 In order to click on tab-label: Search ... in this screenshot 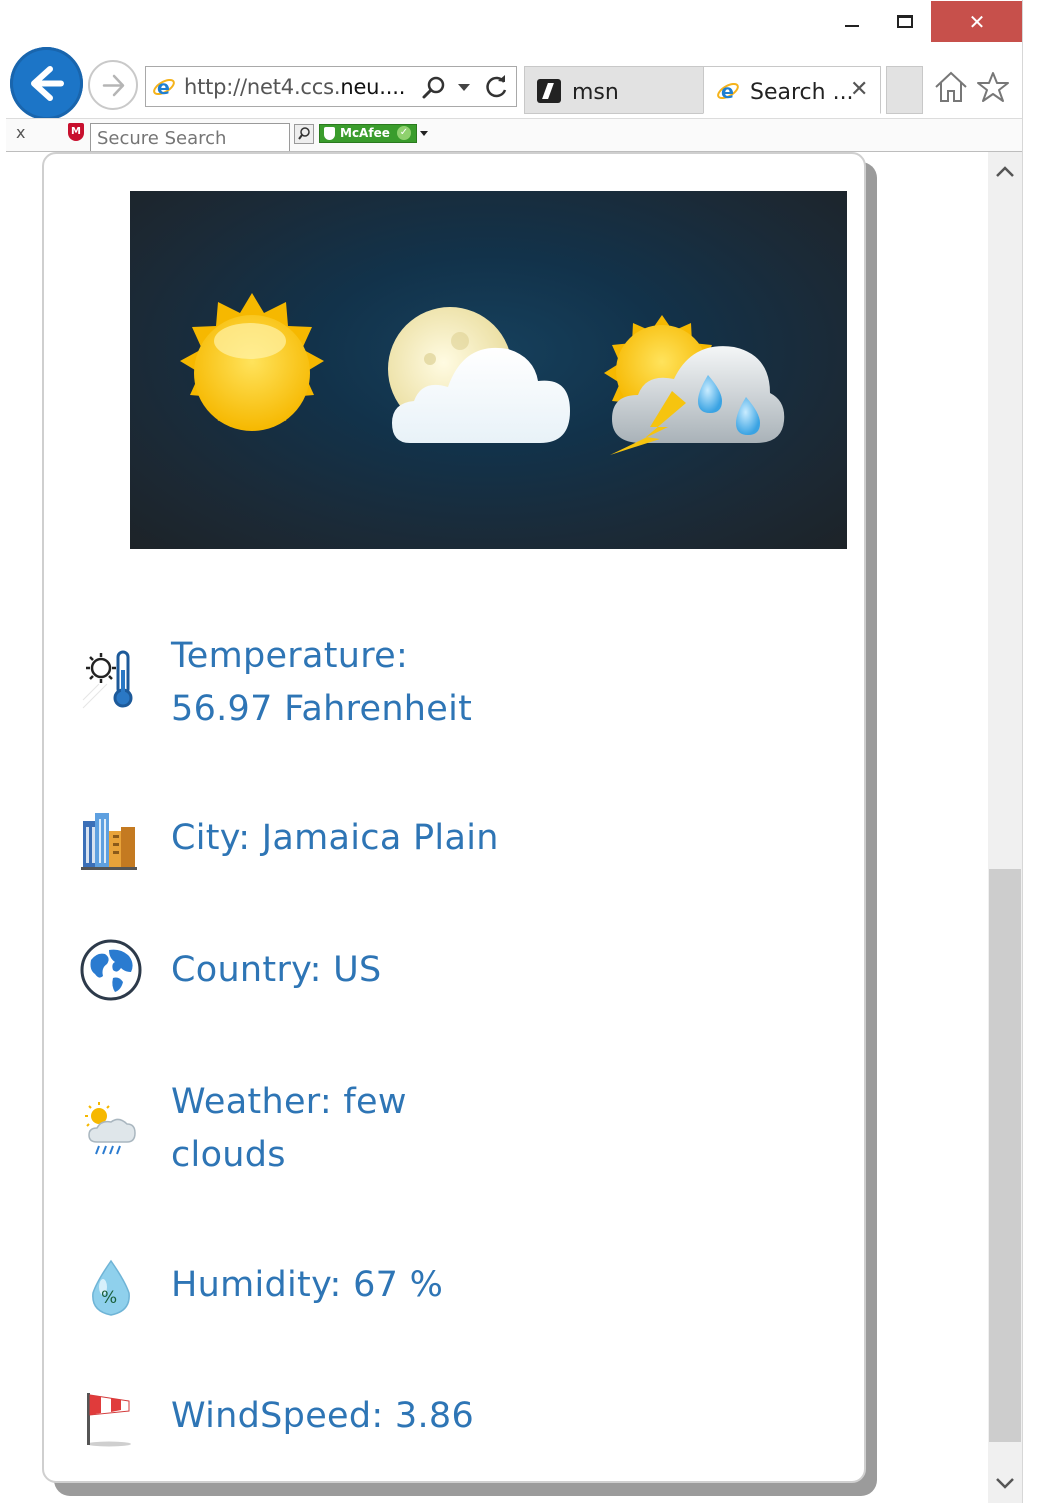, I will do `click(802, 92)`.